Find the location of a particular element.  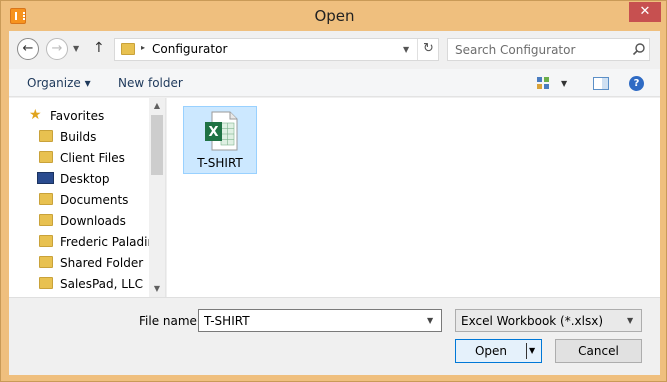

up-arrow-icon: ↑ is located at coordinates (99, 48).